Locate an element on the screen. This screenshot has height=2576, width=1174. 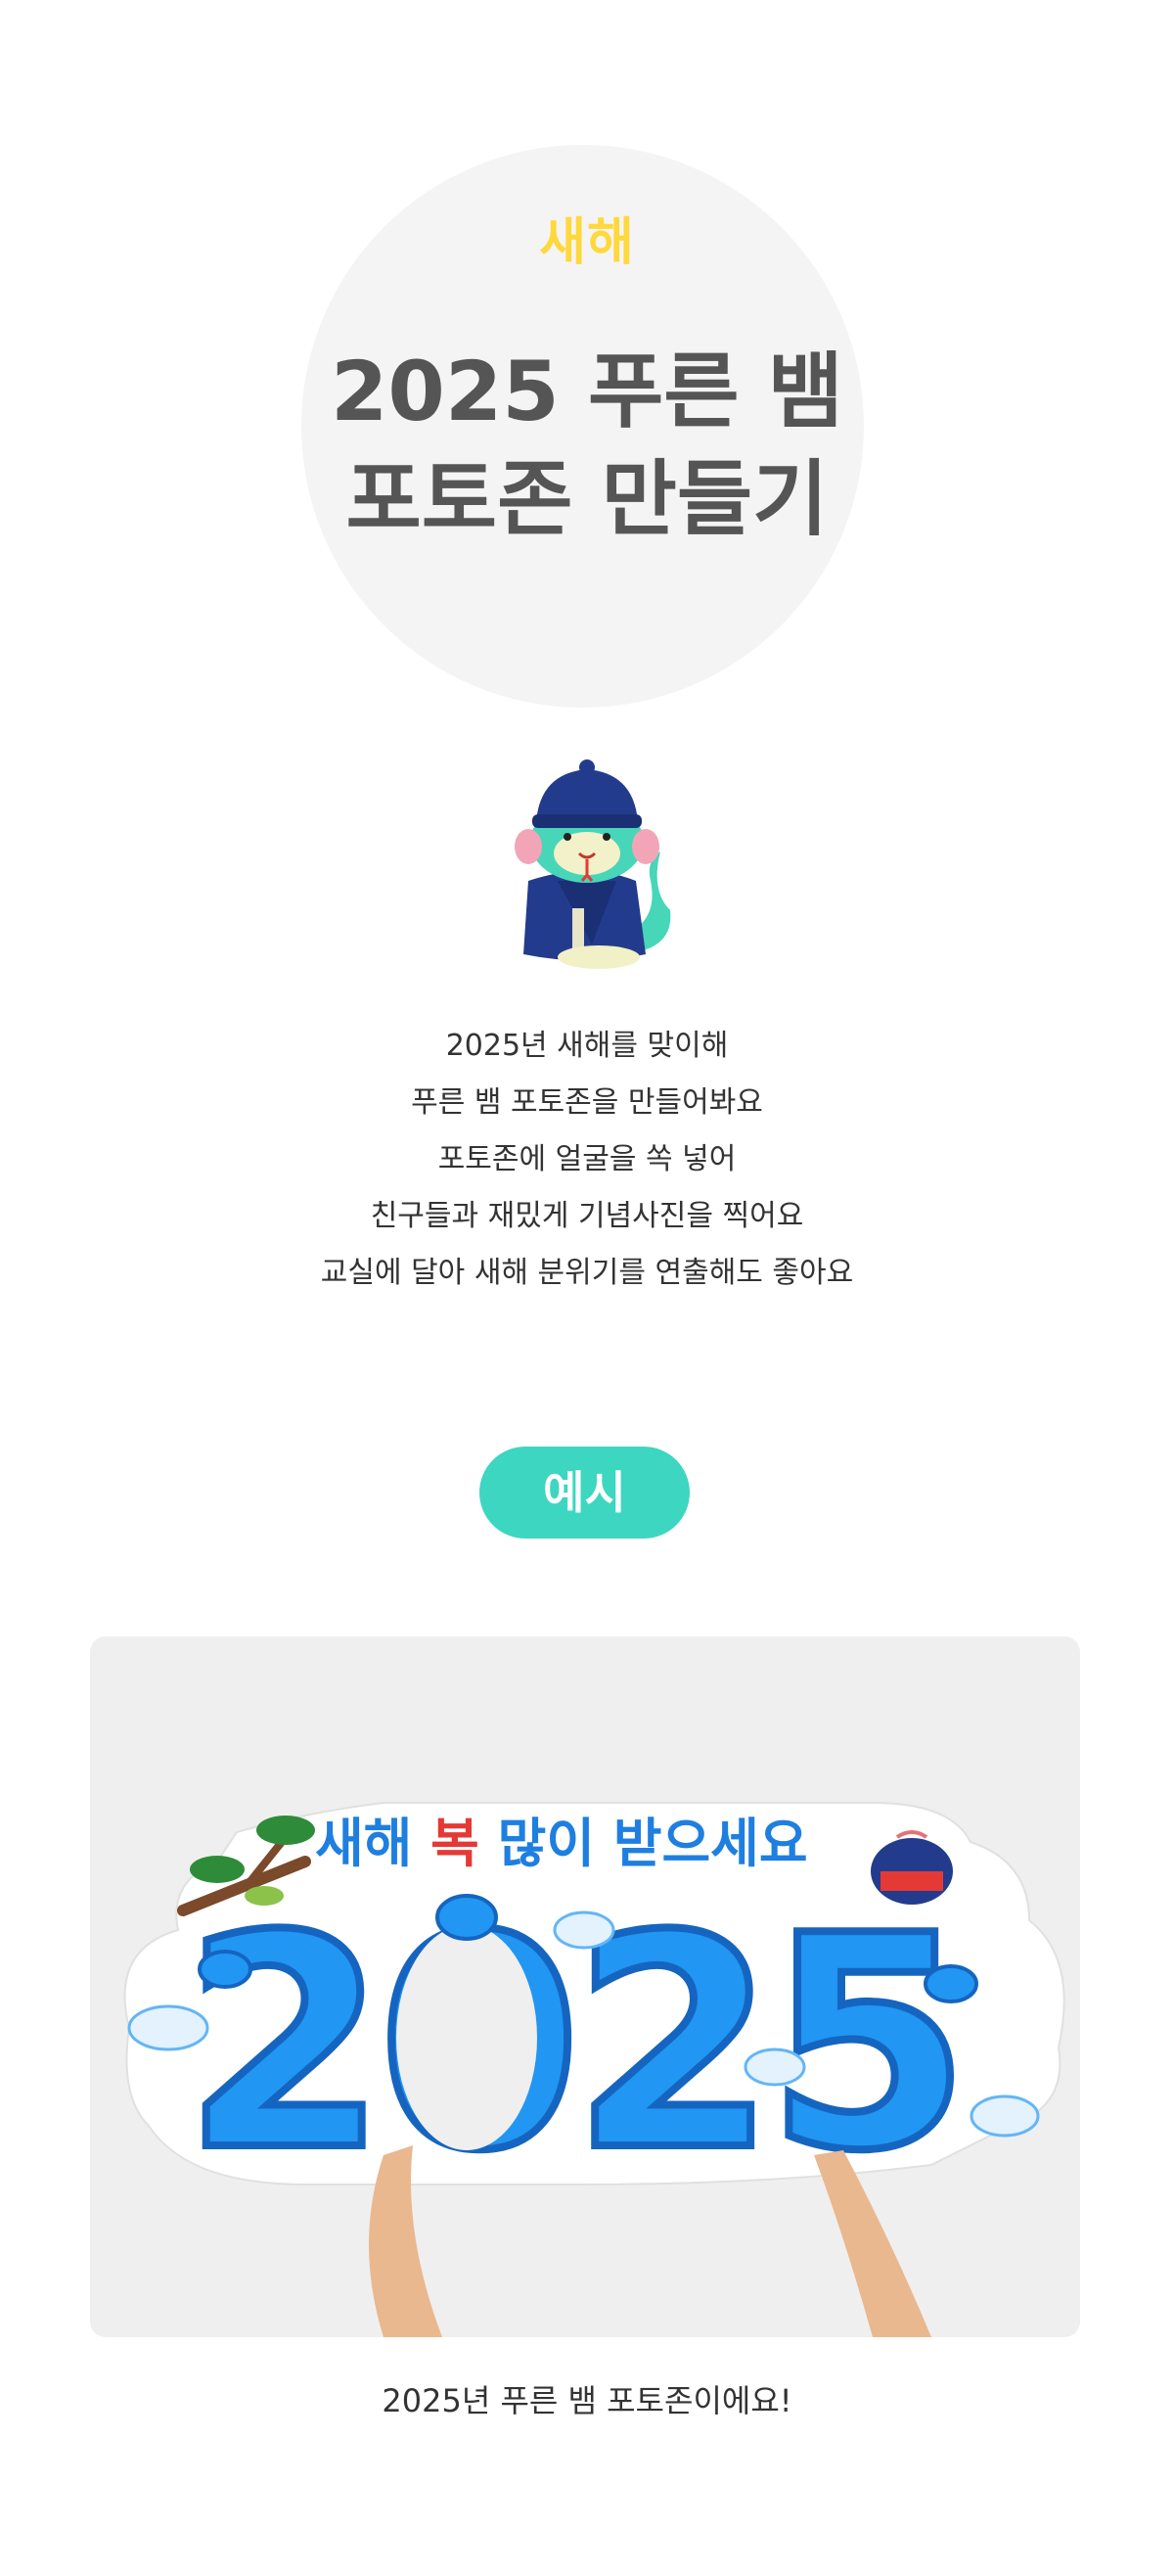
hero-title-line2: 포토존 만들기 is located at coordinates (587, 499).